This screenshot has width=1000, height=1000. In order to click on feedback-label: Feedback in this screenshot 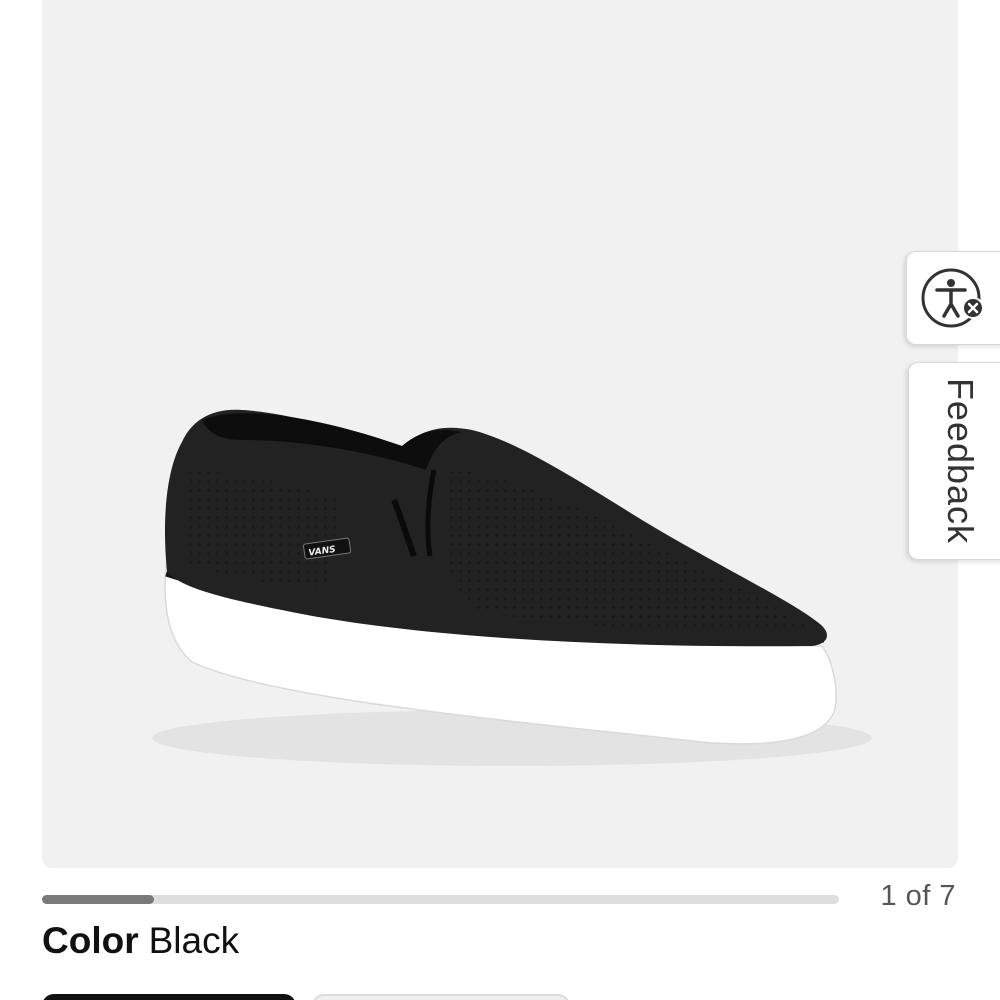, I will do `click(960, 461)`.